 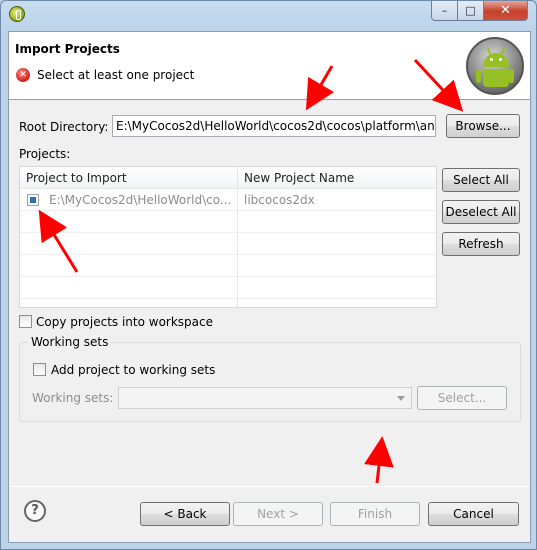 I want to click on eclipse-app-icon, so click(x=17, y=14).